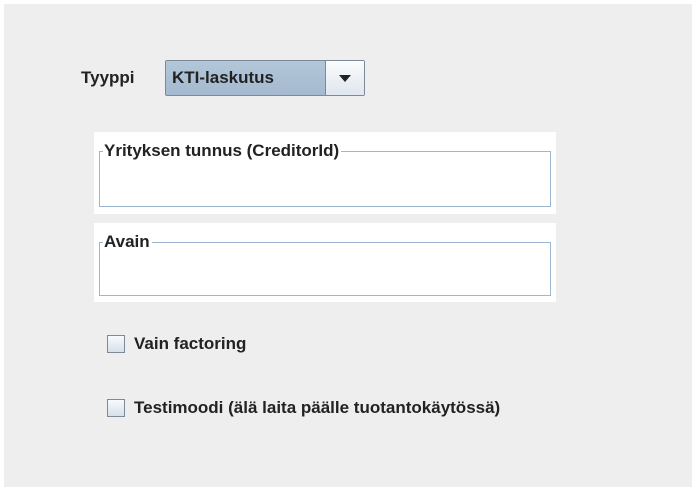 The image size is (692, 487). I want to click on type-combobox: KTI-laskutus, so click(265, 78).